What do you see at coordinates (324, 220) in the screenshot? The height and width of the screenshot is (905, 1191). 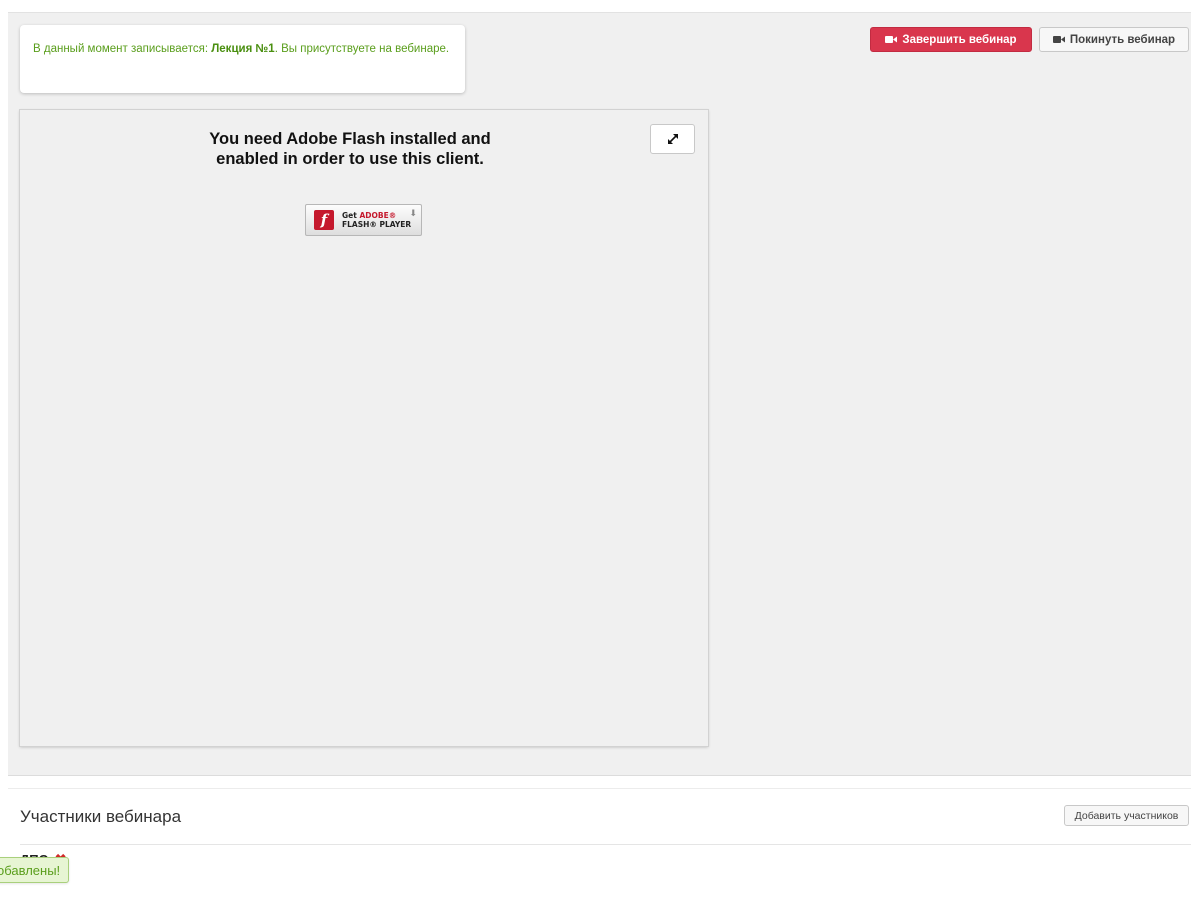 I see `flash-logo-icon: f` at bounding box center [324, 220].